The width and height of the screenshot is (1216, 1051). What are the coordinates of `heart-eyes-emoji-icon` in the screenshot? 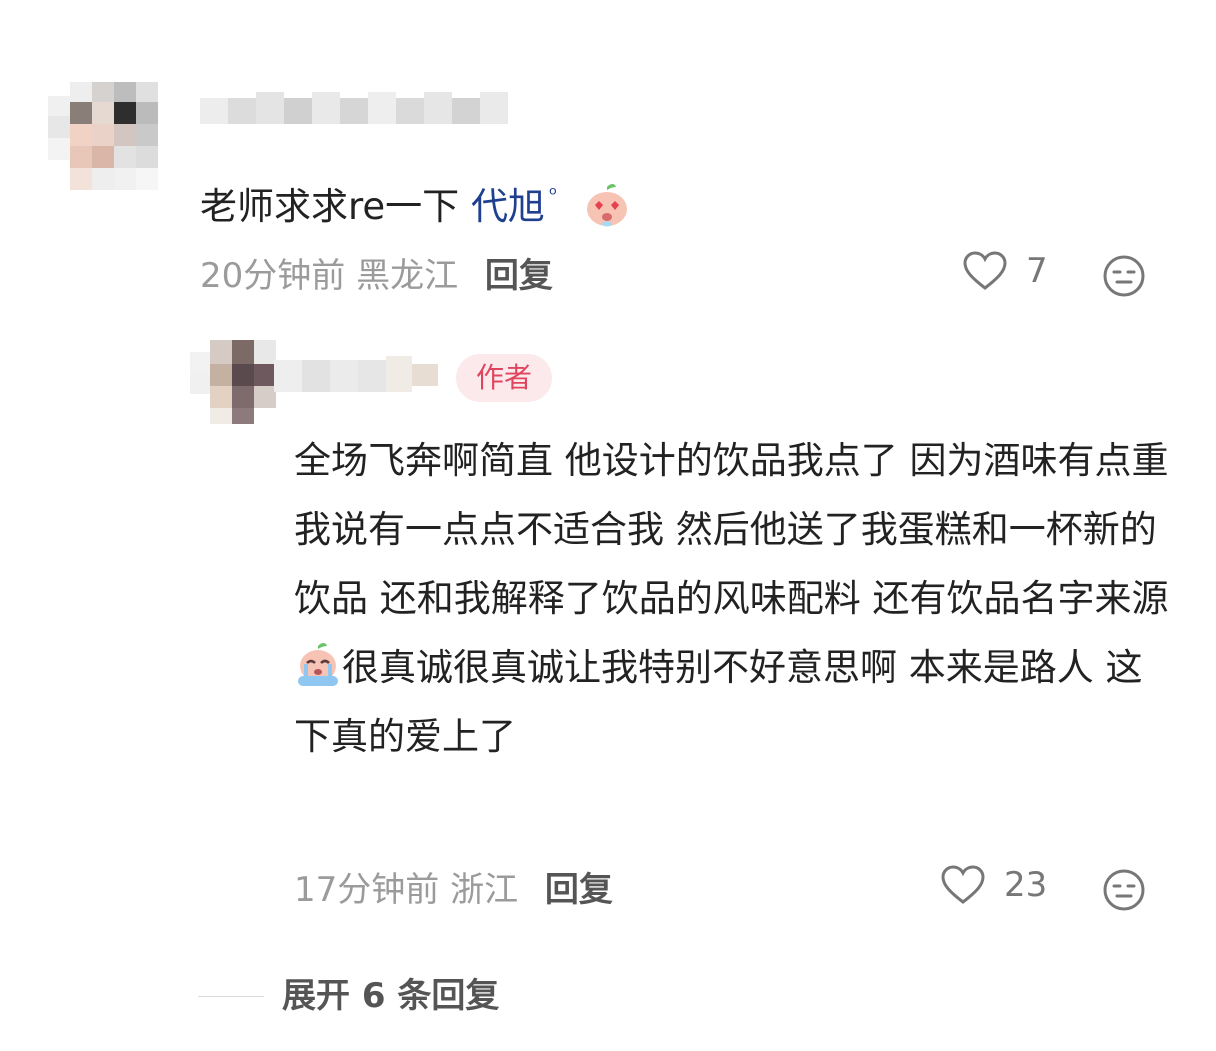 It's located at (607, 213).